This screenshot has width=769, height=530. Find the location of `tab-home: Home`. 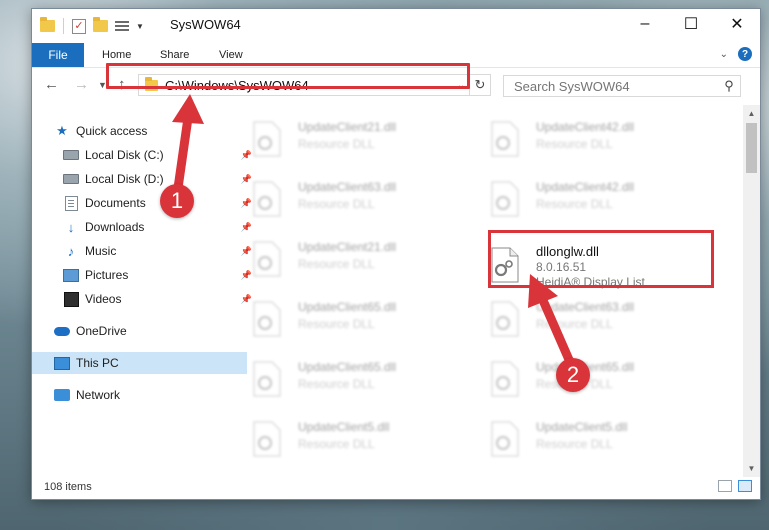

tab-home: Home is located at coordinates (116, 55).